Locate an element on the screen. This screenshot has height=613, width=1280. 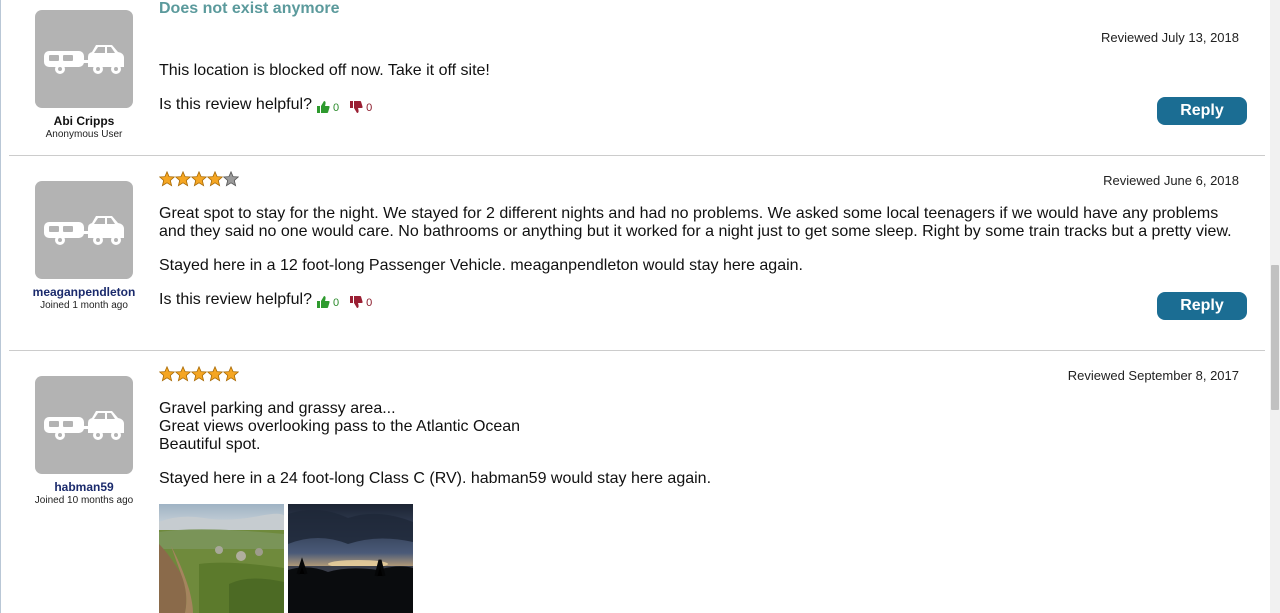
review-date: Reviewed September 8, 2017 is located at coordinates (1153, 375).